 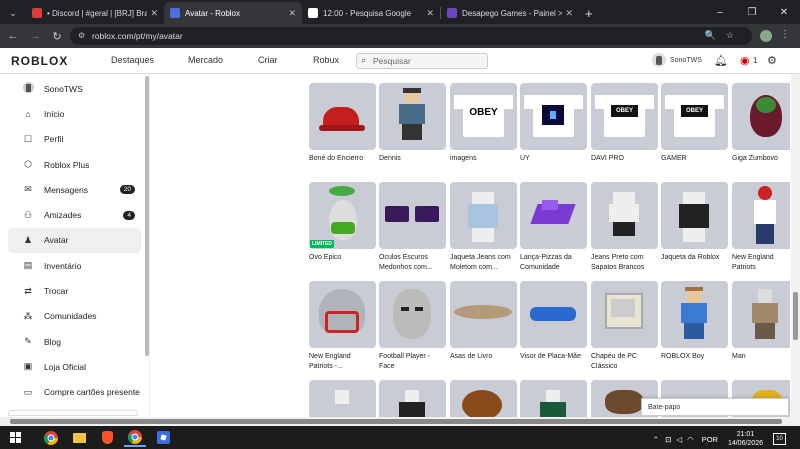 I want to click on item-name: Chapéu de PC Clássico, so click(x=624, y=362).